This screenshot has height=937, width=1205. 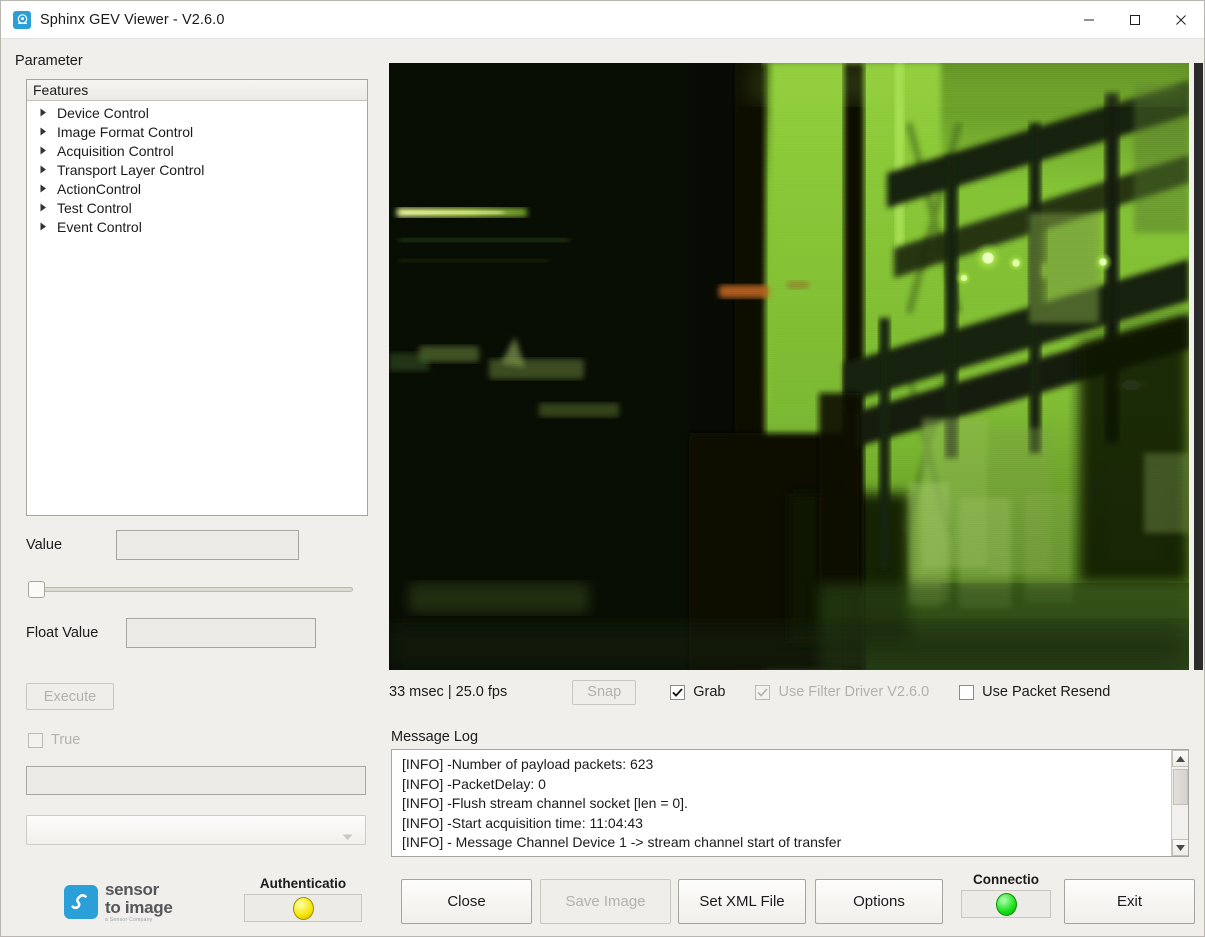 What do you see at coordinates (854, 692) in the screenshot?
I see `use-filter-driver-label: Use Filter Driver V2.6.0` at bounding box center [854, 692].